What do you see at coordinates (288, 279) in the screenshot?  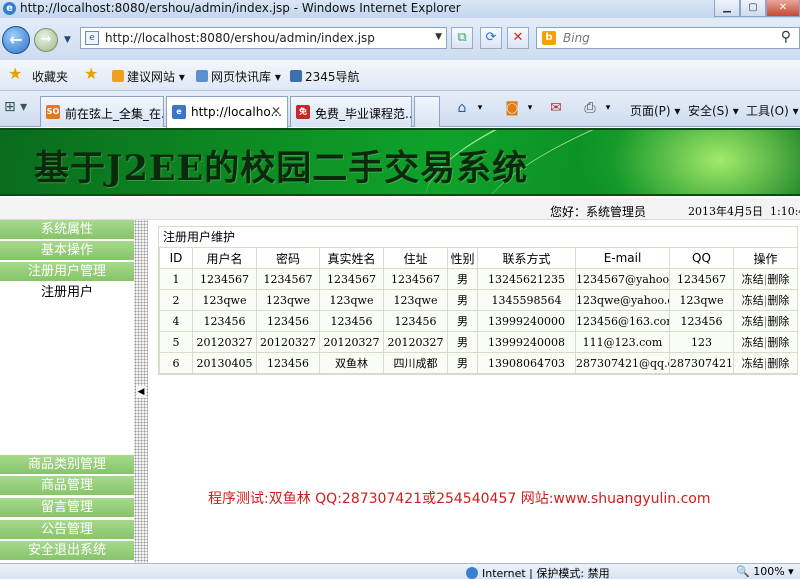 I see `cell-password: 1234567` at bounding box center [288, 279].